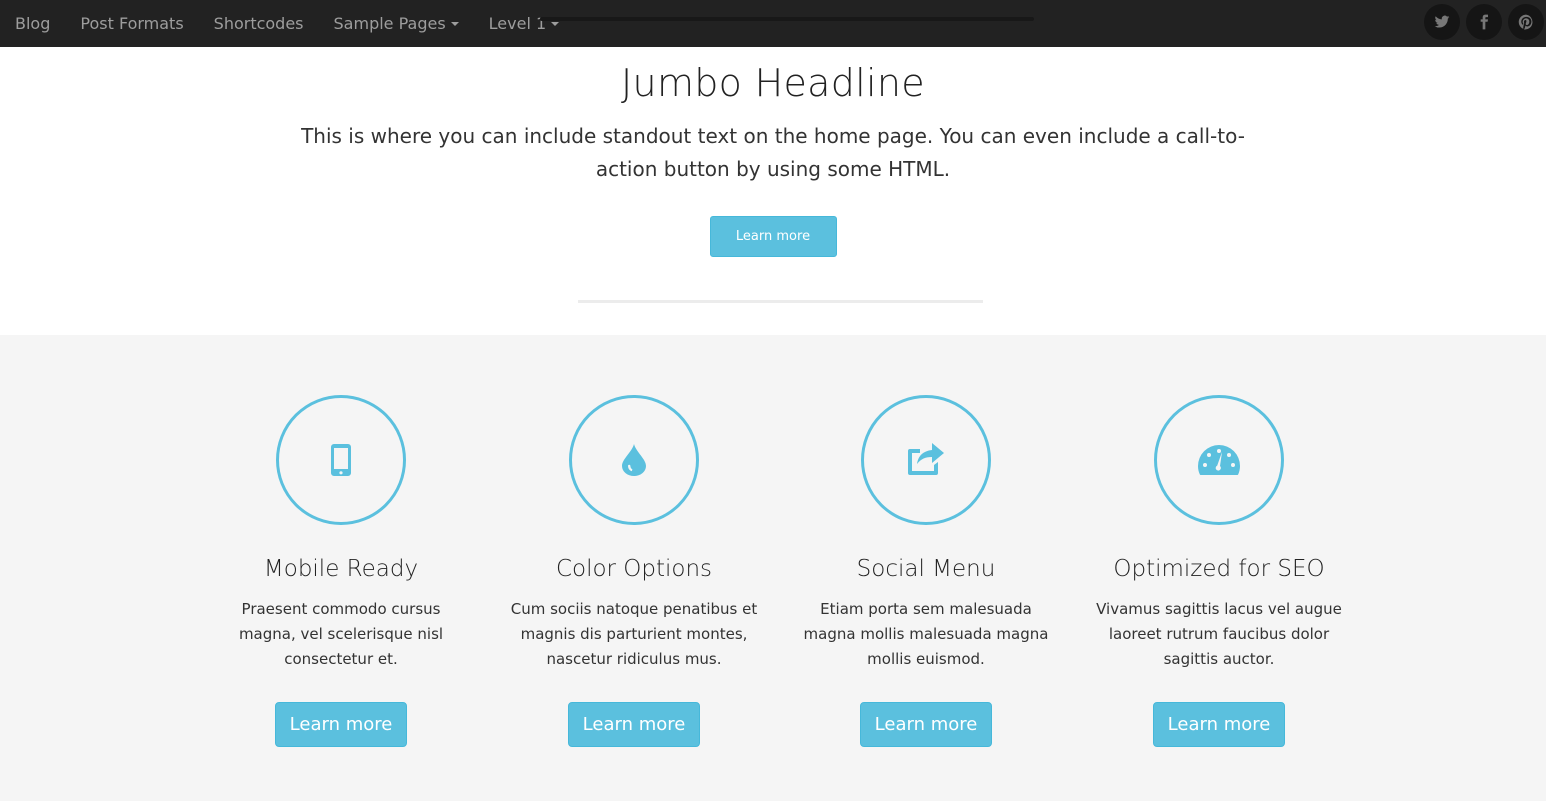  I want to click on nav-item-label: Blog, so click(33, 23).